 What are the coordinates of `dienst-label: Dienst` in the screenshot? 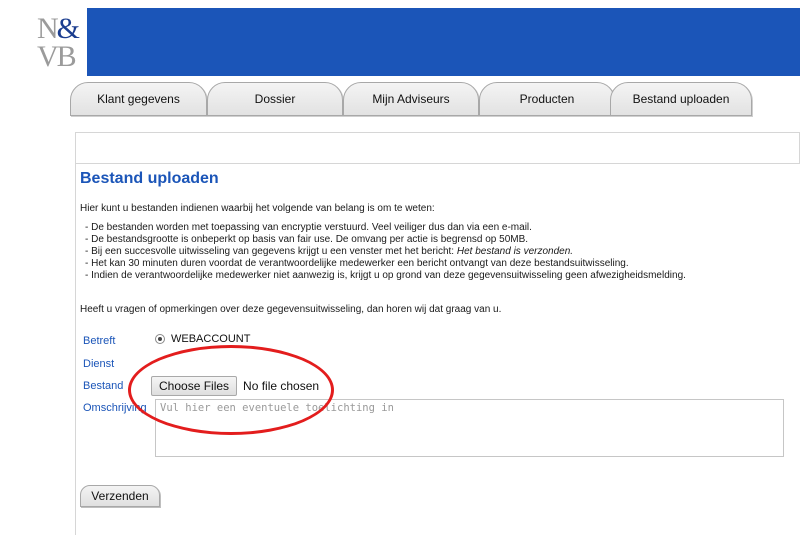 It's located at (99, 364).